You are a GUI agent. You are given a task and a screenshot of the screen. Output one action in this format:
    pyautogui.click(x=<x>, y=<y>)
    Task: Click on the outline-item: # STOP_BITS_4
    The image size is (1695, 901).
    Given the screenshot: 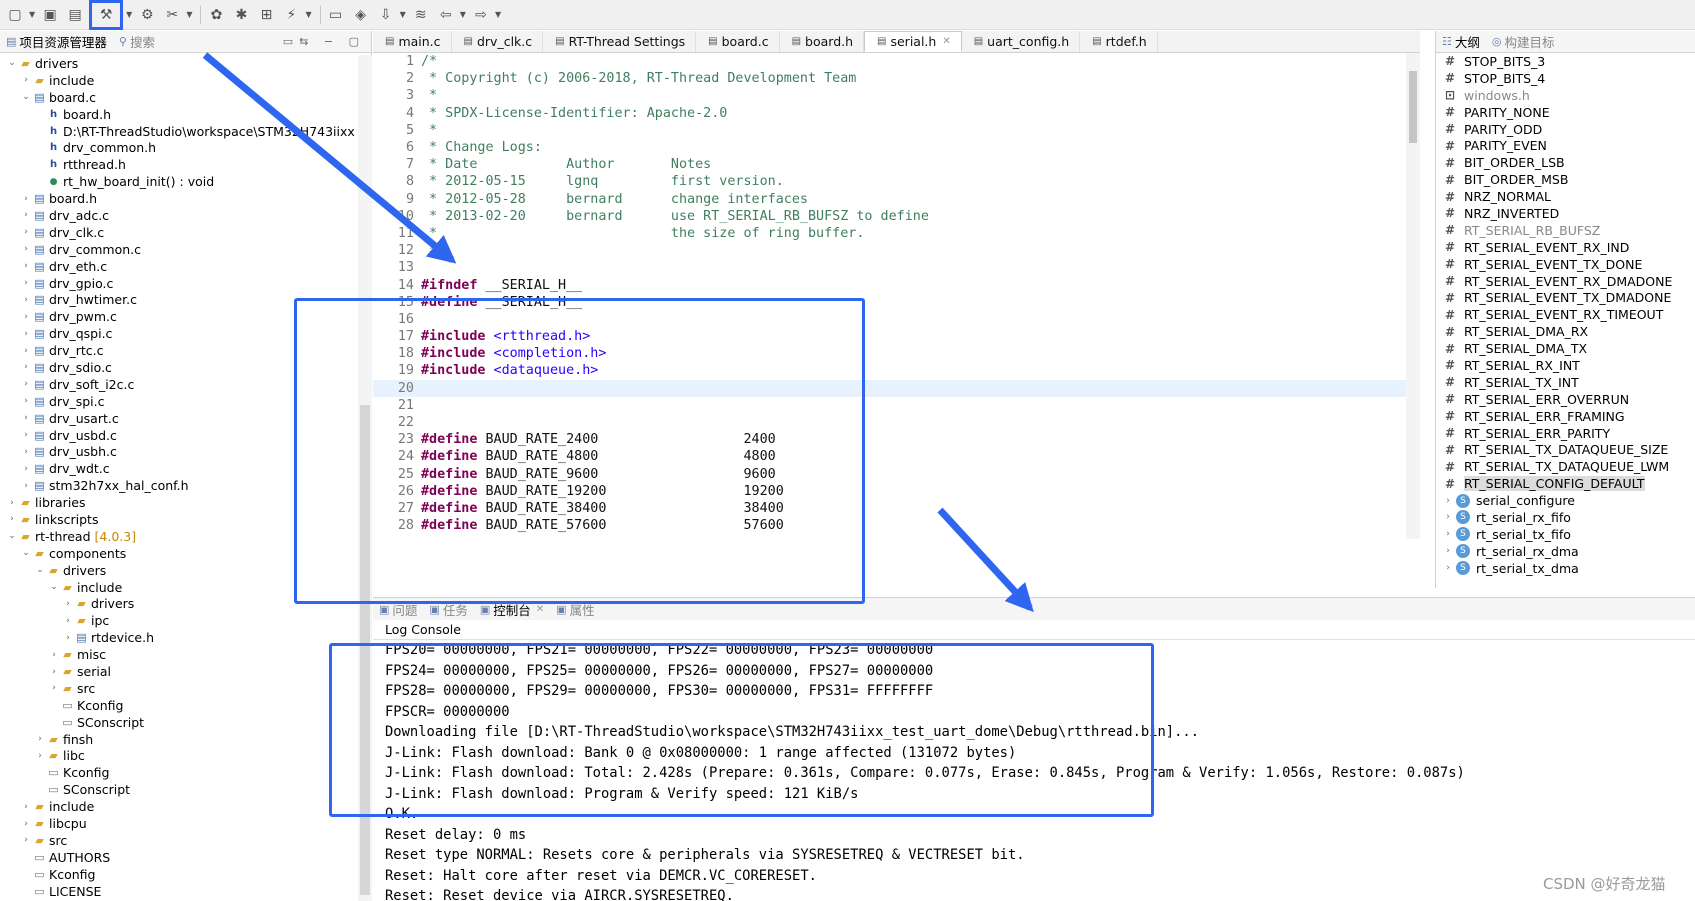 What is the action you would take?
    pyautogui.click(x=1565, y=78)
    